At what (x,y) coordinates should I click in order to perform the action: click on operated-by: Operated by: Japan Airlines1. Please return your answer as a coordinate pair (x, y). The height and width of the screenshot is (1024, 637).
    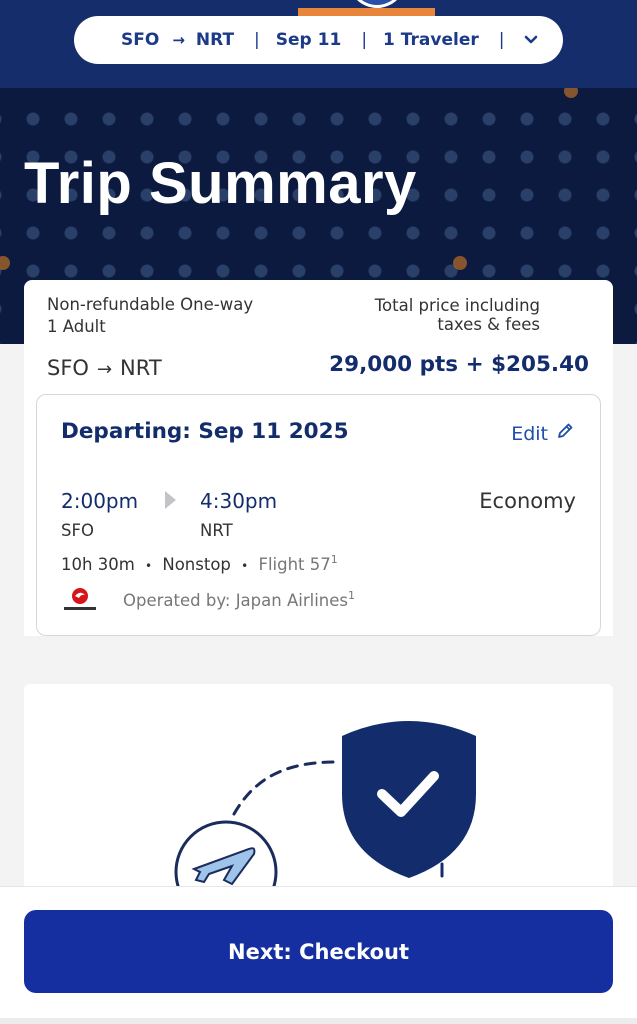
    Looking at the image, I should click on (239, 599).